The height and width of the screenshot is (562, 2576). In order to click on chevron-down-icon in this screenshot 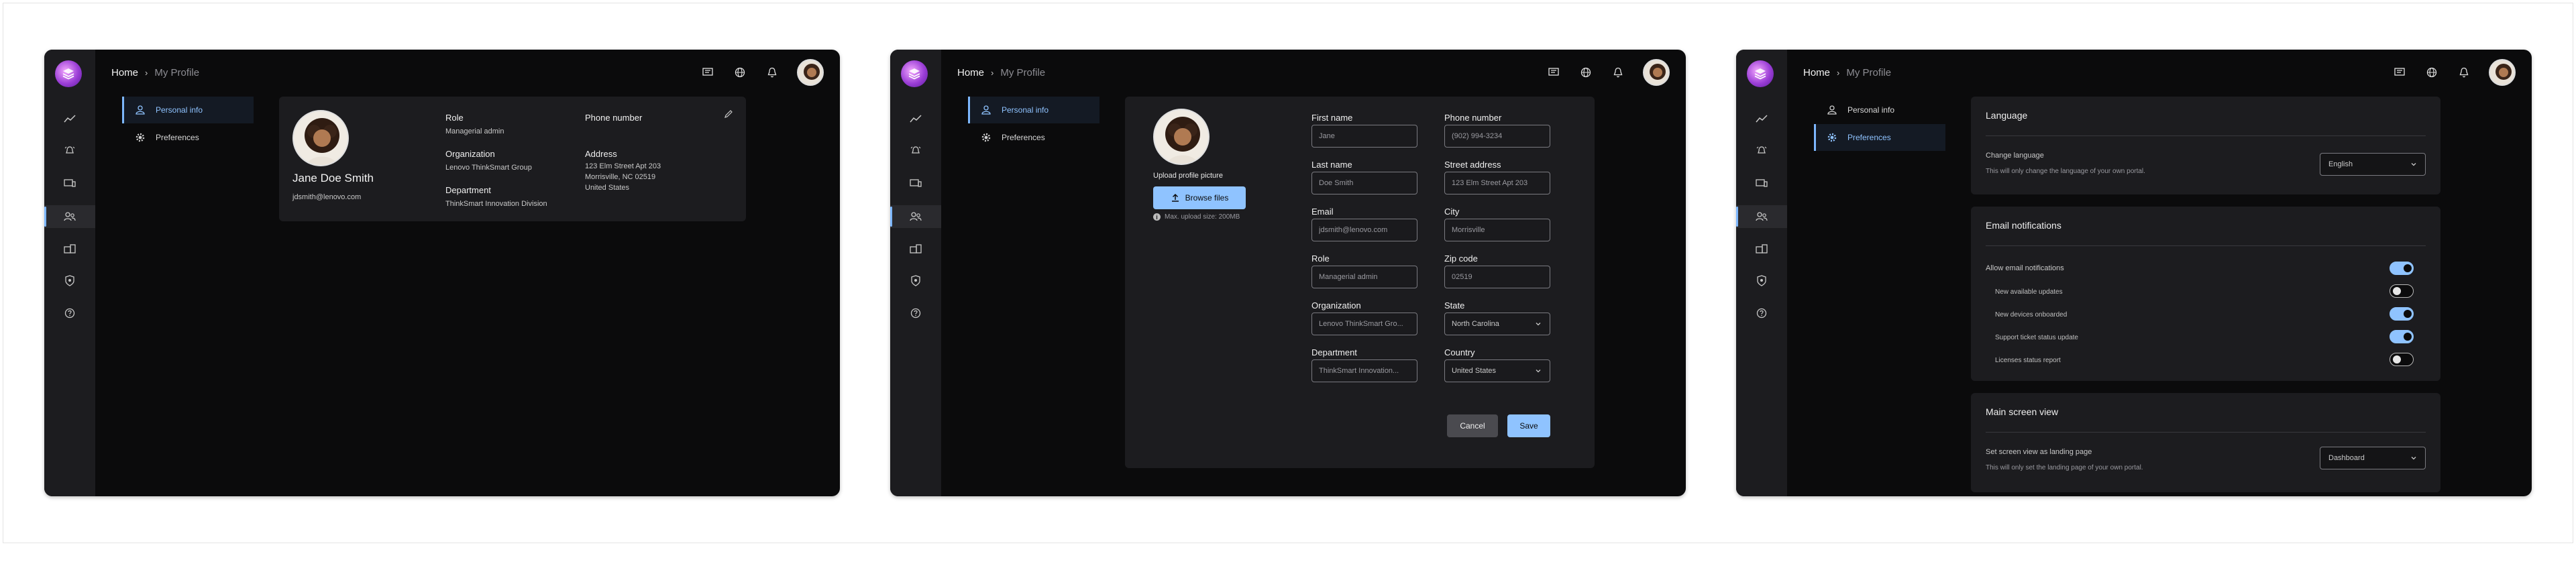, I will do `click(1538, 324)`.